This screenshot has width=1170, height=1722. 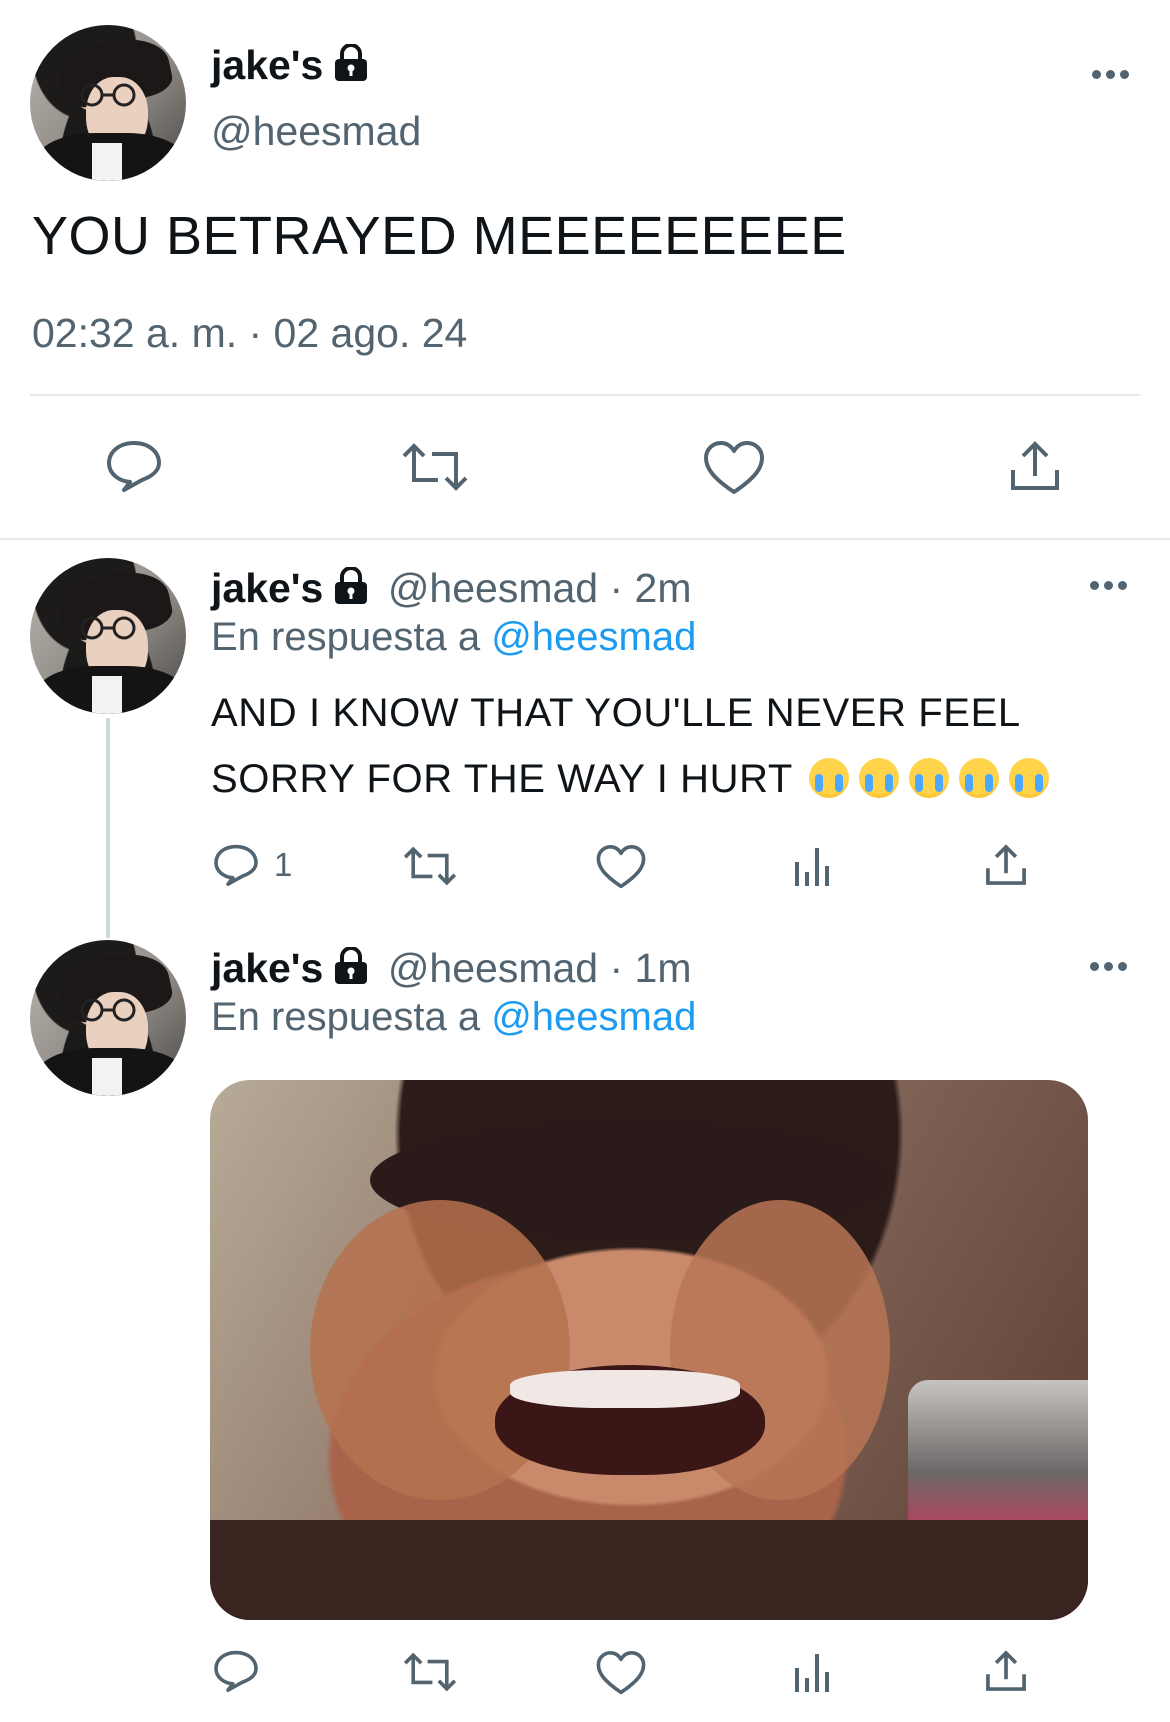 I want to click on thread-line, so click(x=108, y=828).